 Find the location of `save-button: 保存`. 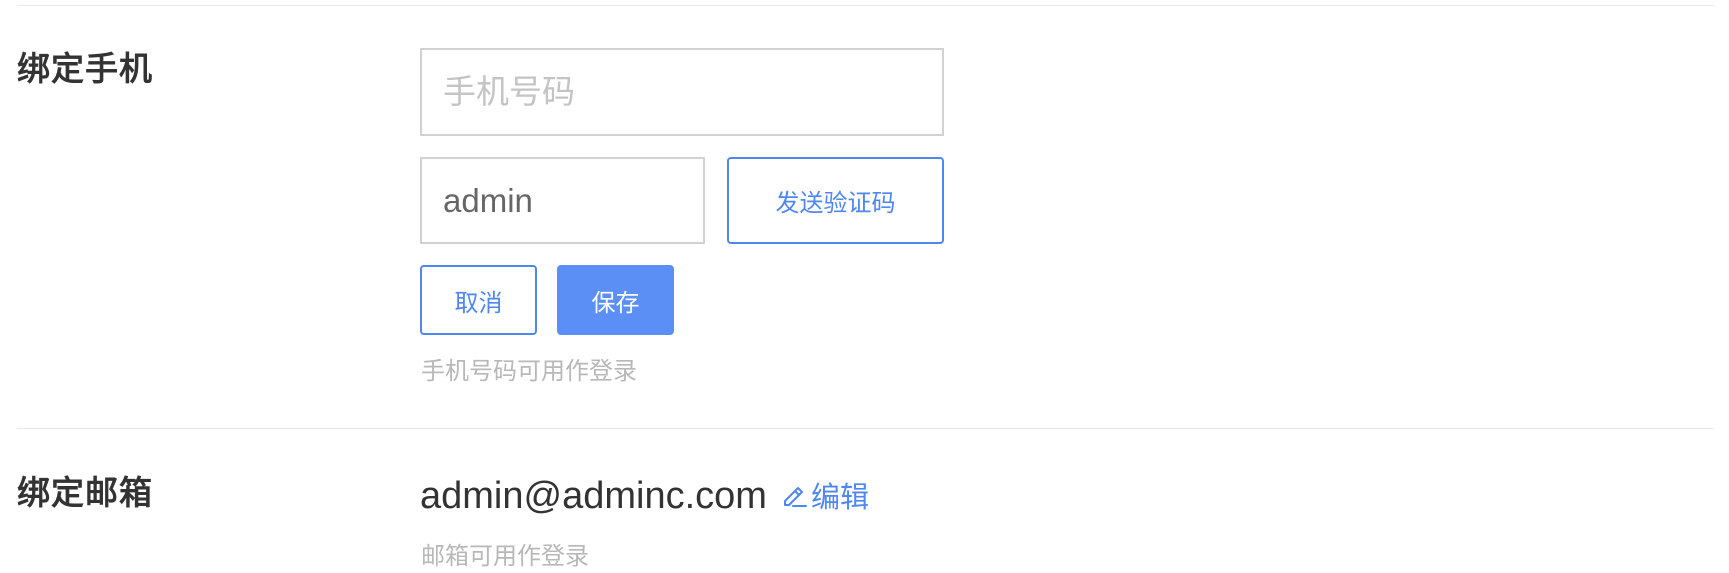

save-button: 保存 is located at coordinates (615, 300).